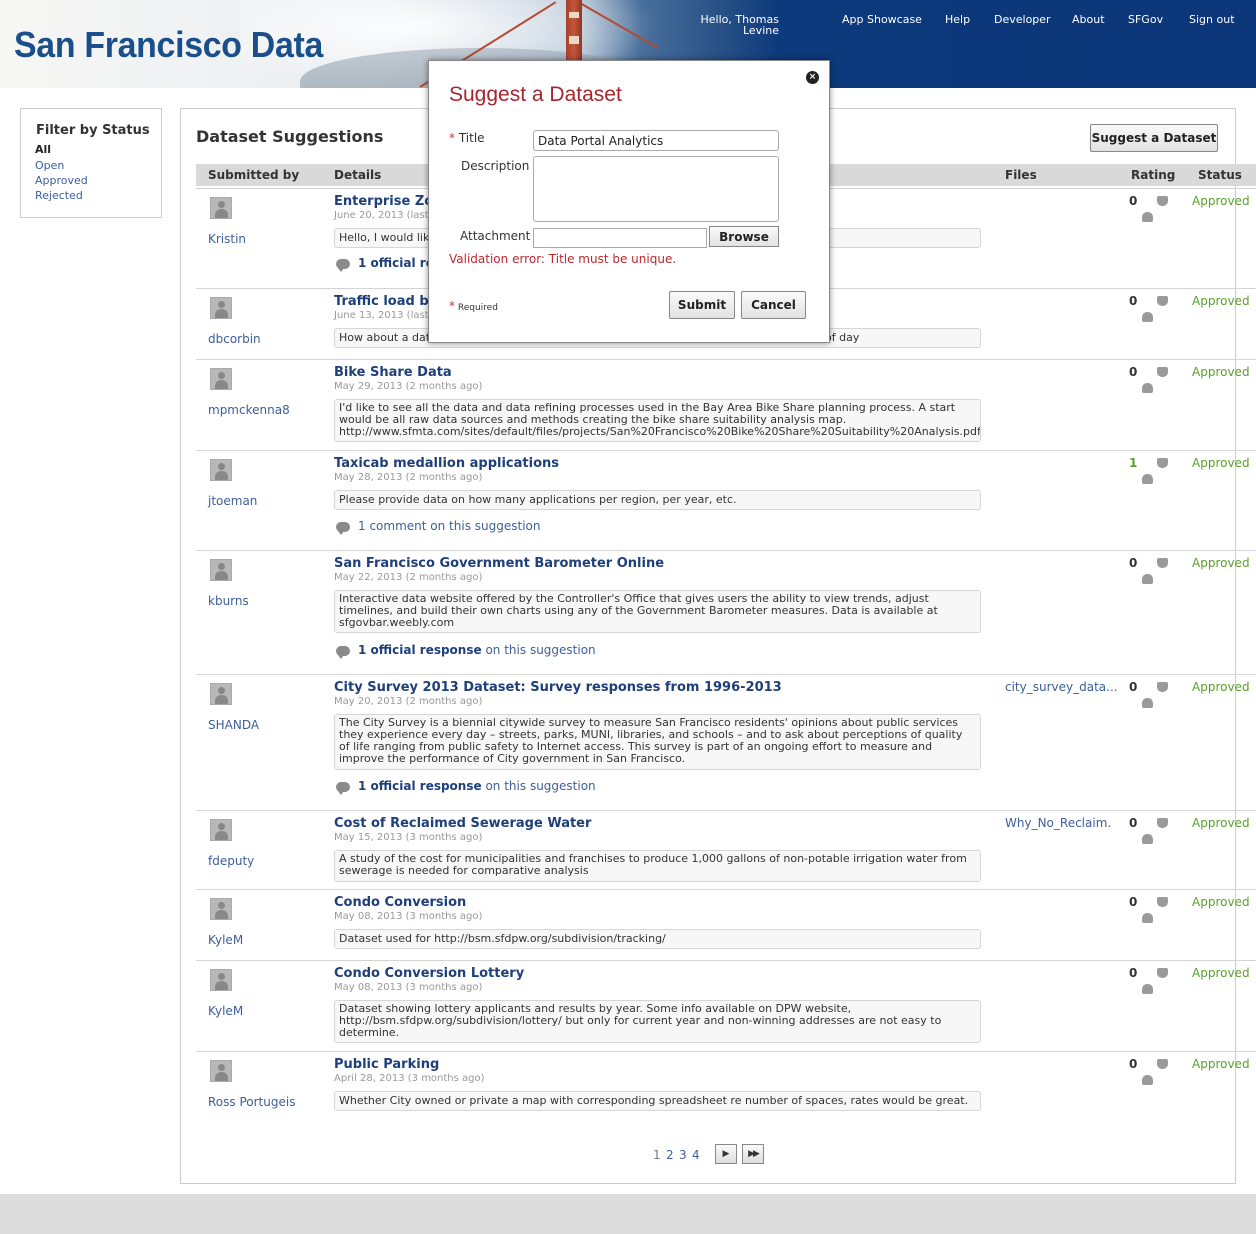 Image resolution: width=1256 pixels, height=1234 pixels. Describe the element at coordinates (43, 149) in the screenshot. I see `filter-all: All` at that location.